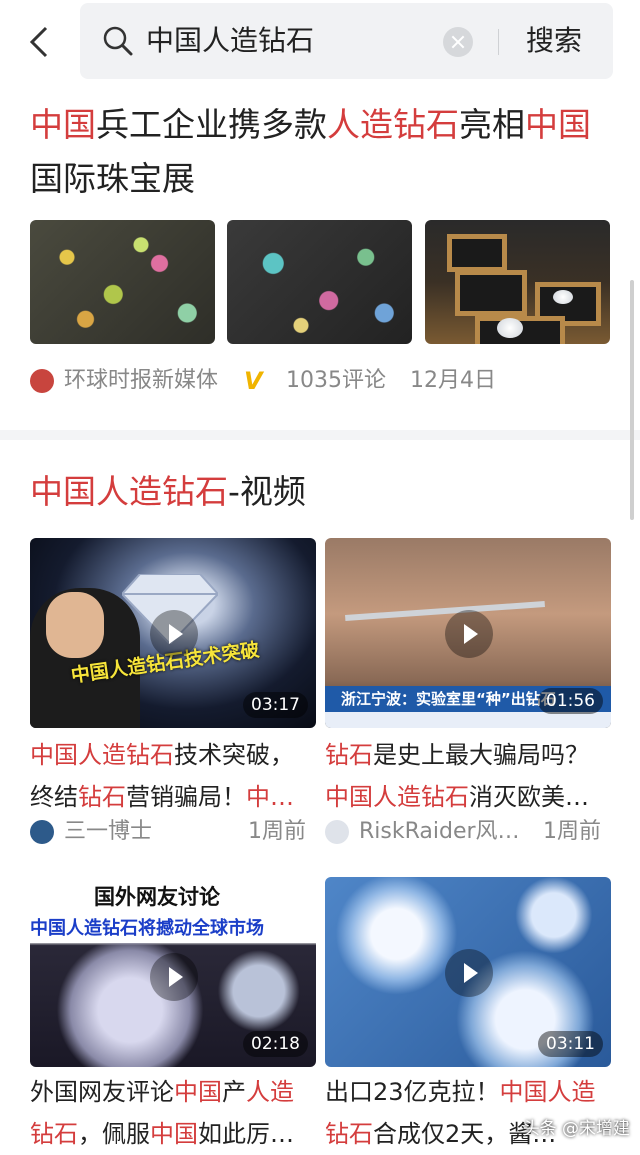 Image resolution: width=640 pixels, height=1155 pixels. I want to click on video-thumbnail: 浙江宁波：实验室里“种”出钻石 01:56, so click(468, 633).